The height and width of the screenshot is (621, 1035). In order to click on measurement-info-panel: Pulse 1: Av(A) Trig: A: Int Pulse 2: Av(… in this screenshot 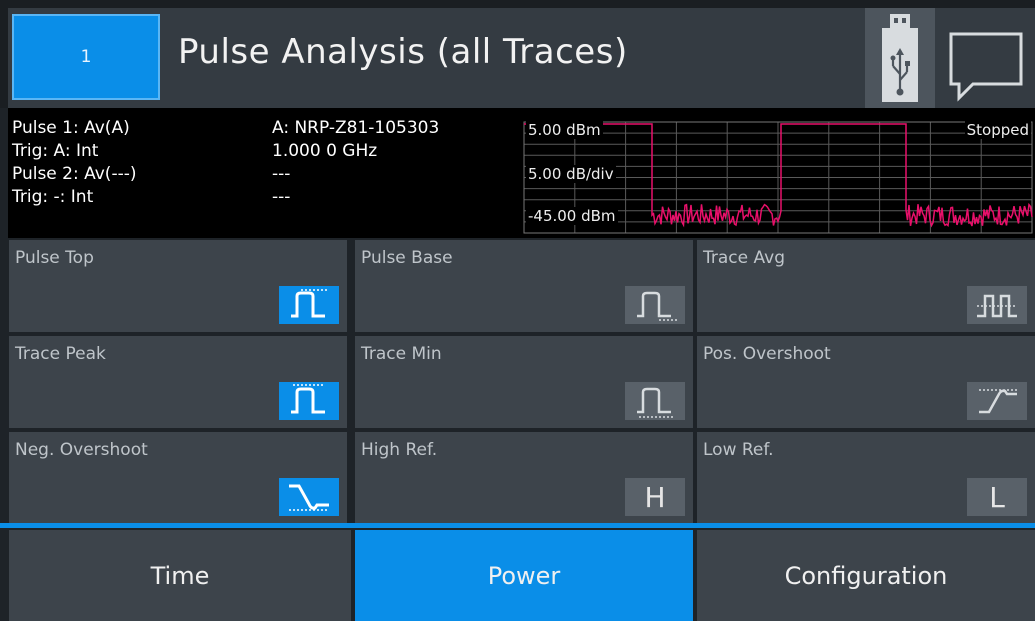, I will do `click(265, 173)`.